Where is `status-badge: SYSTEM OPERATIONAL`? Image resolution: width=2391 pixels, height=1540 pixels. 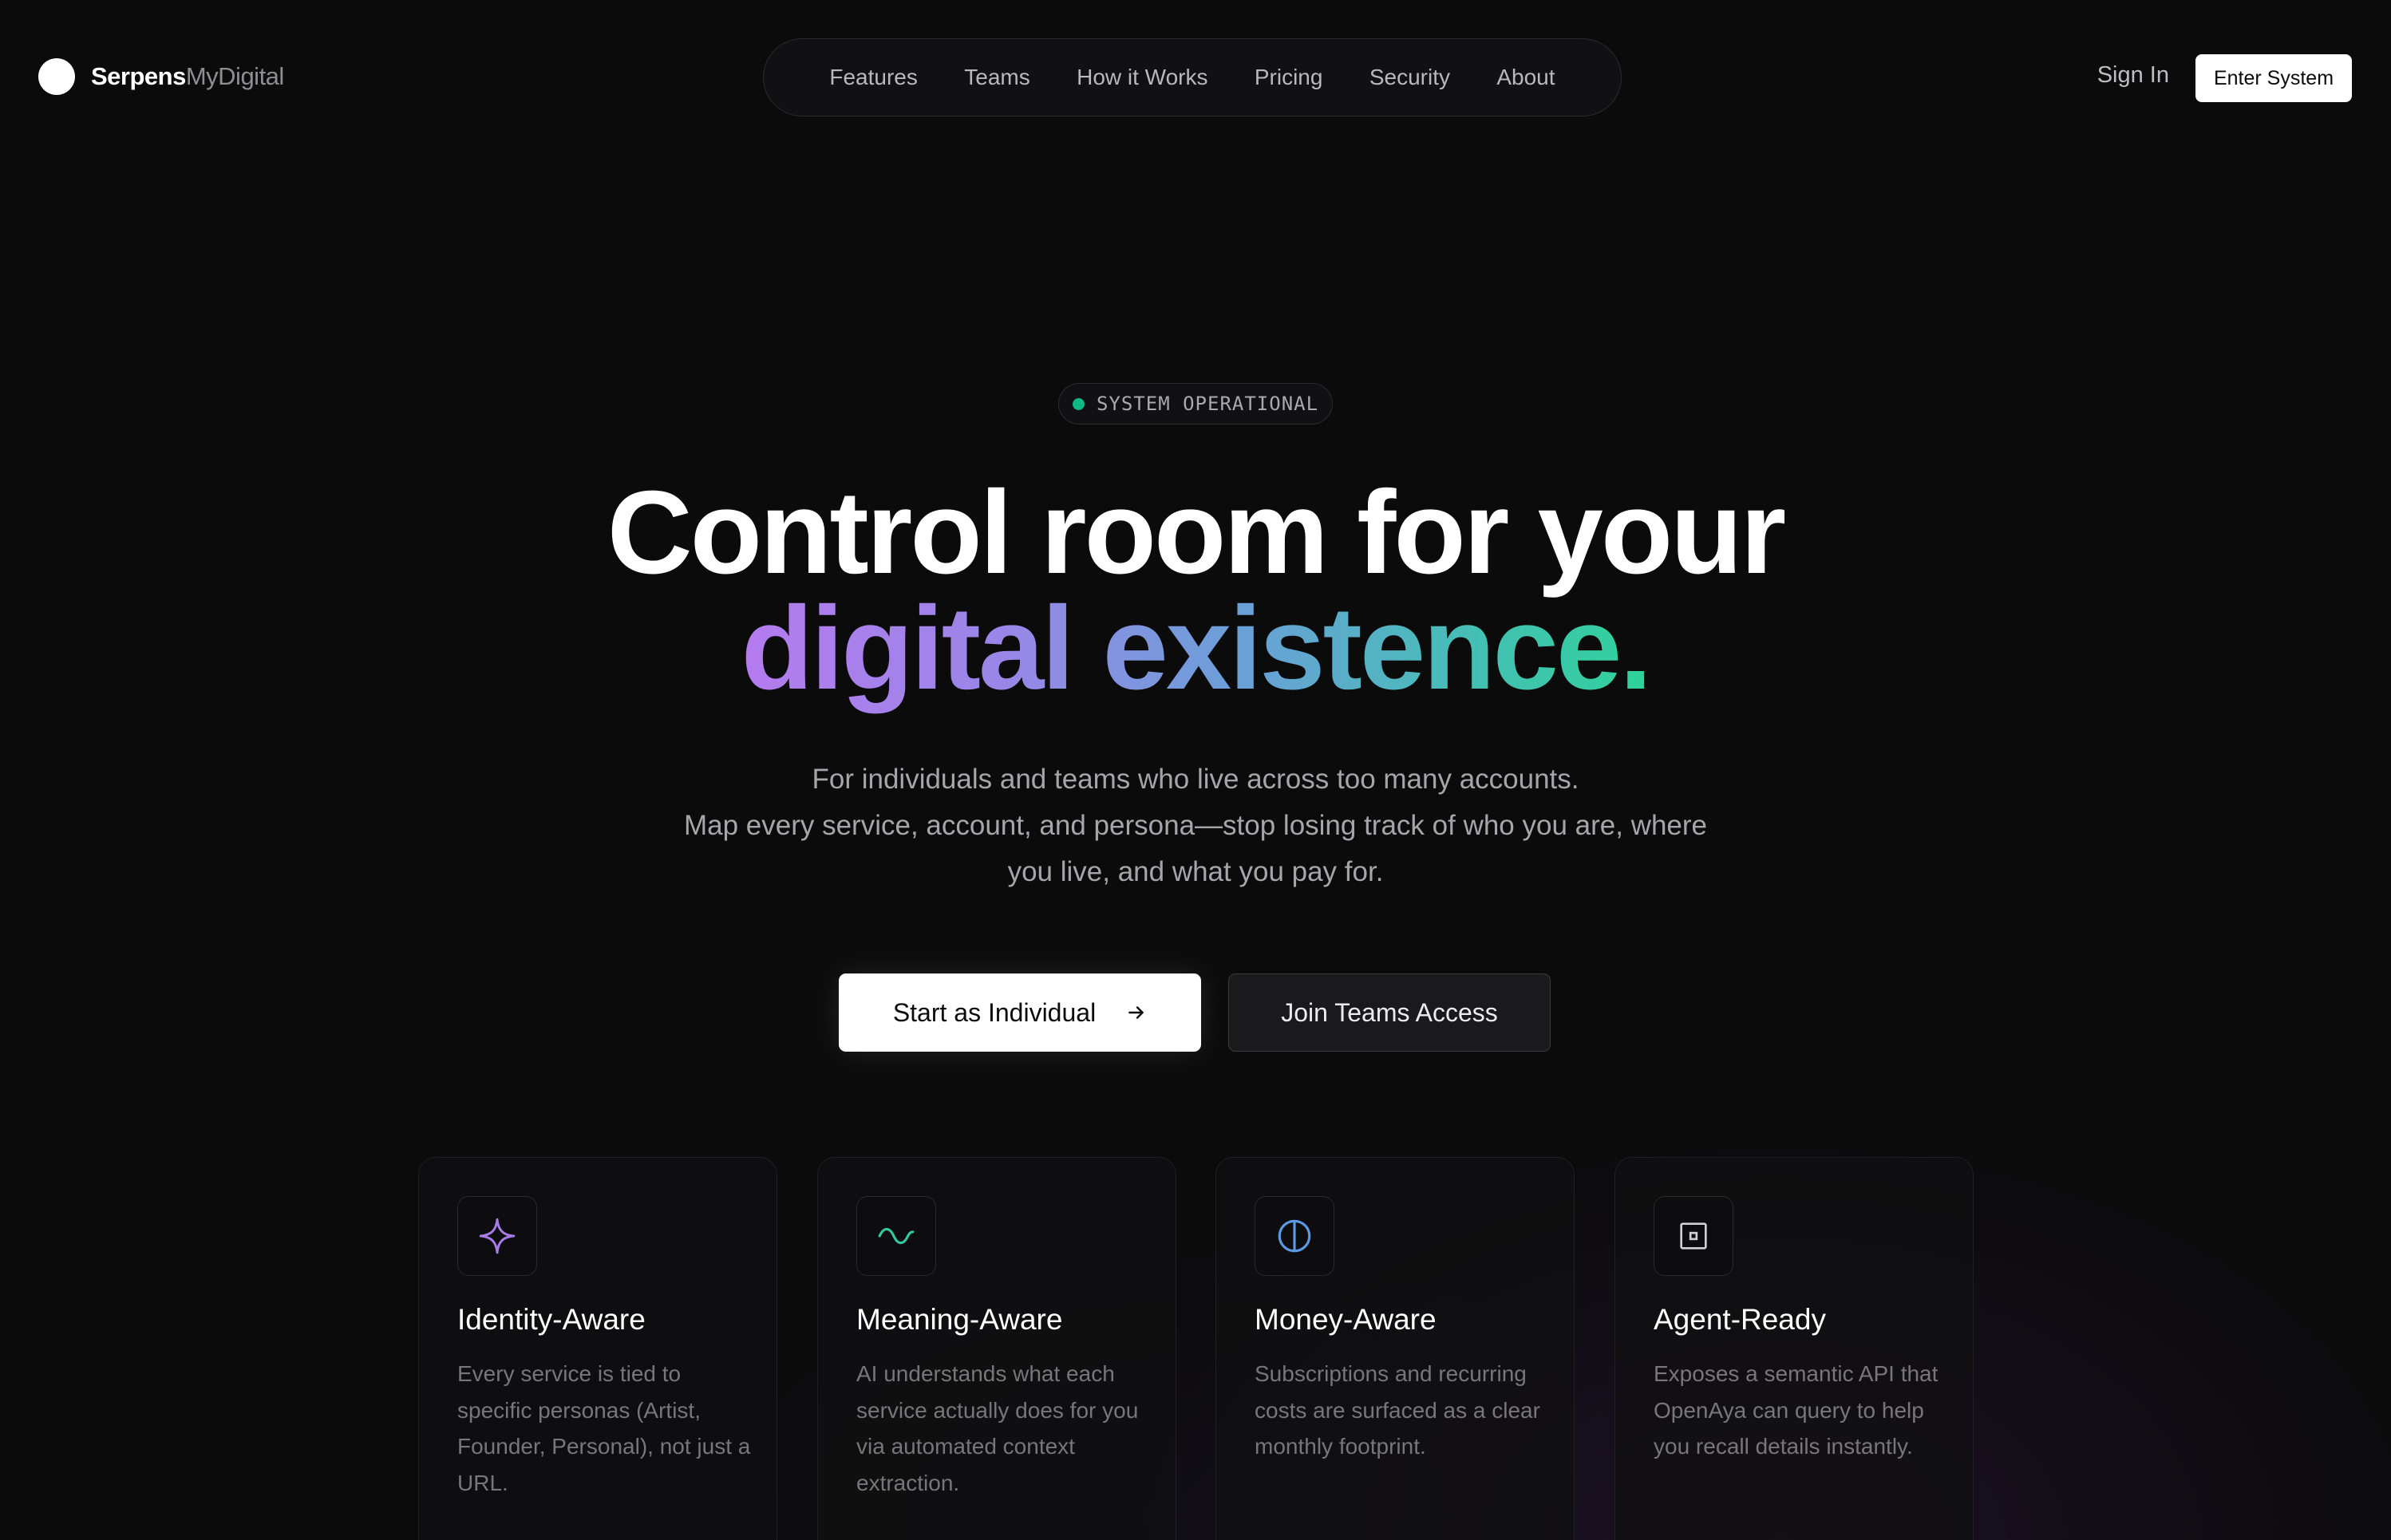
status-badge: SYSTEM OPERATIONAL is located at coordinates (1195, 403).